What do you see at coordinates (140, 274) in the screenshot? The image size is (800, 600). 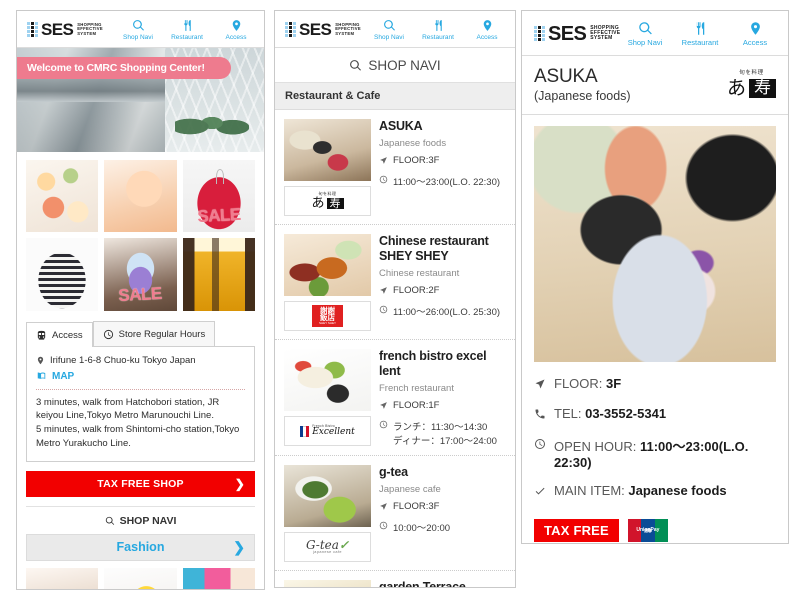 I see `photo-tile-parfait: SALE` at bounding box center [140, 274].